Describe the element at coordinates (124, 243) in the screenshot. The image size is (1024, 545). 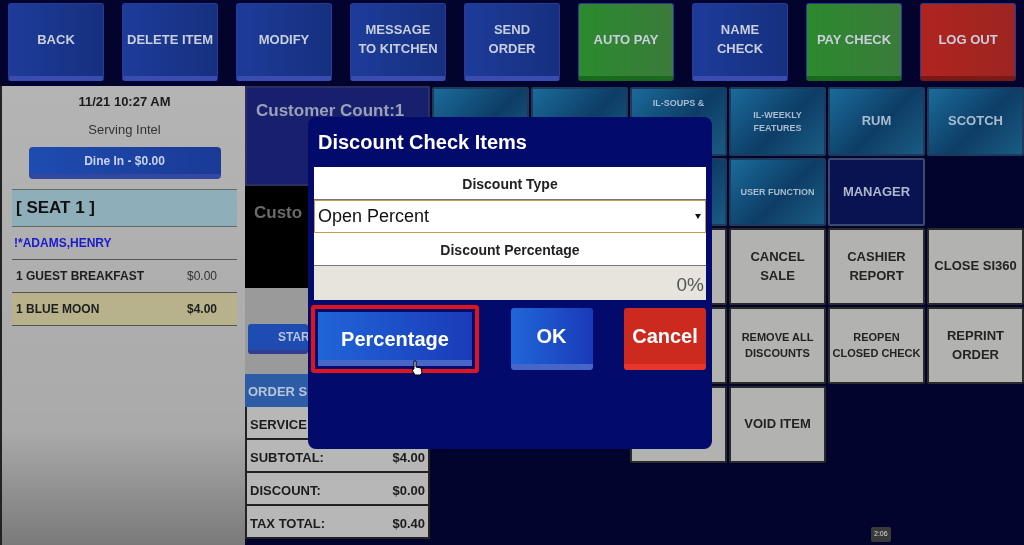
I see `customer-name: !*ADAMS,HENRY` at that location.